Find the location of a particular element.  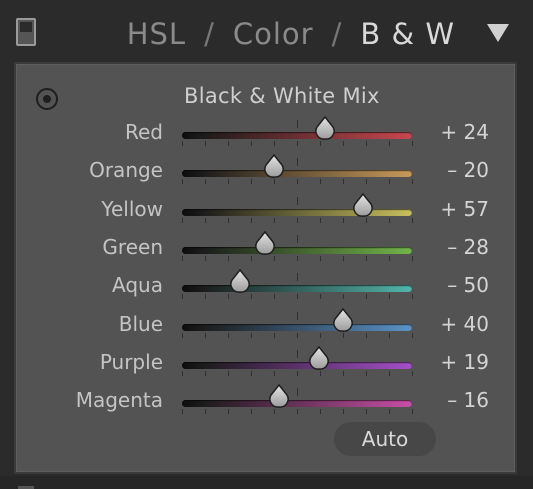

slider-track-purple is located at coordinates (297, 365).